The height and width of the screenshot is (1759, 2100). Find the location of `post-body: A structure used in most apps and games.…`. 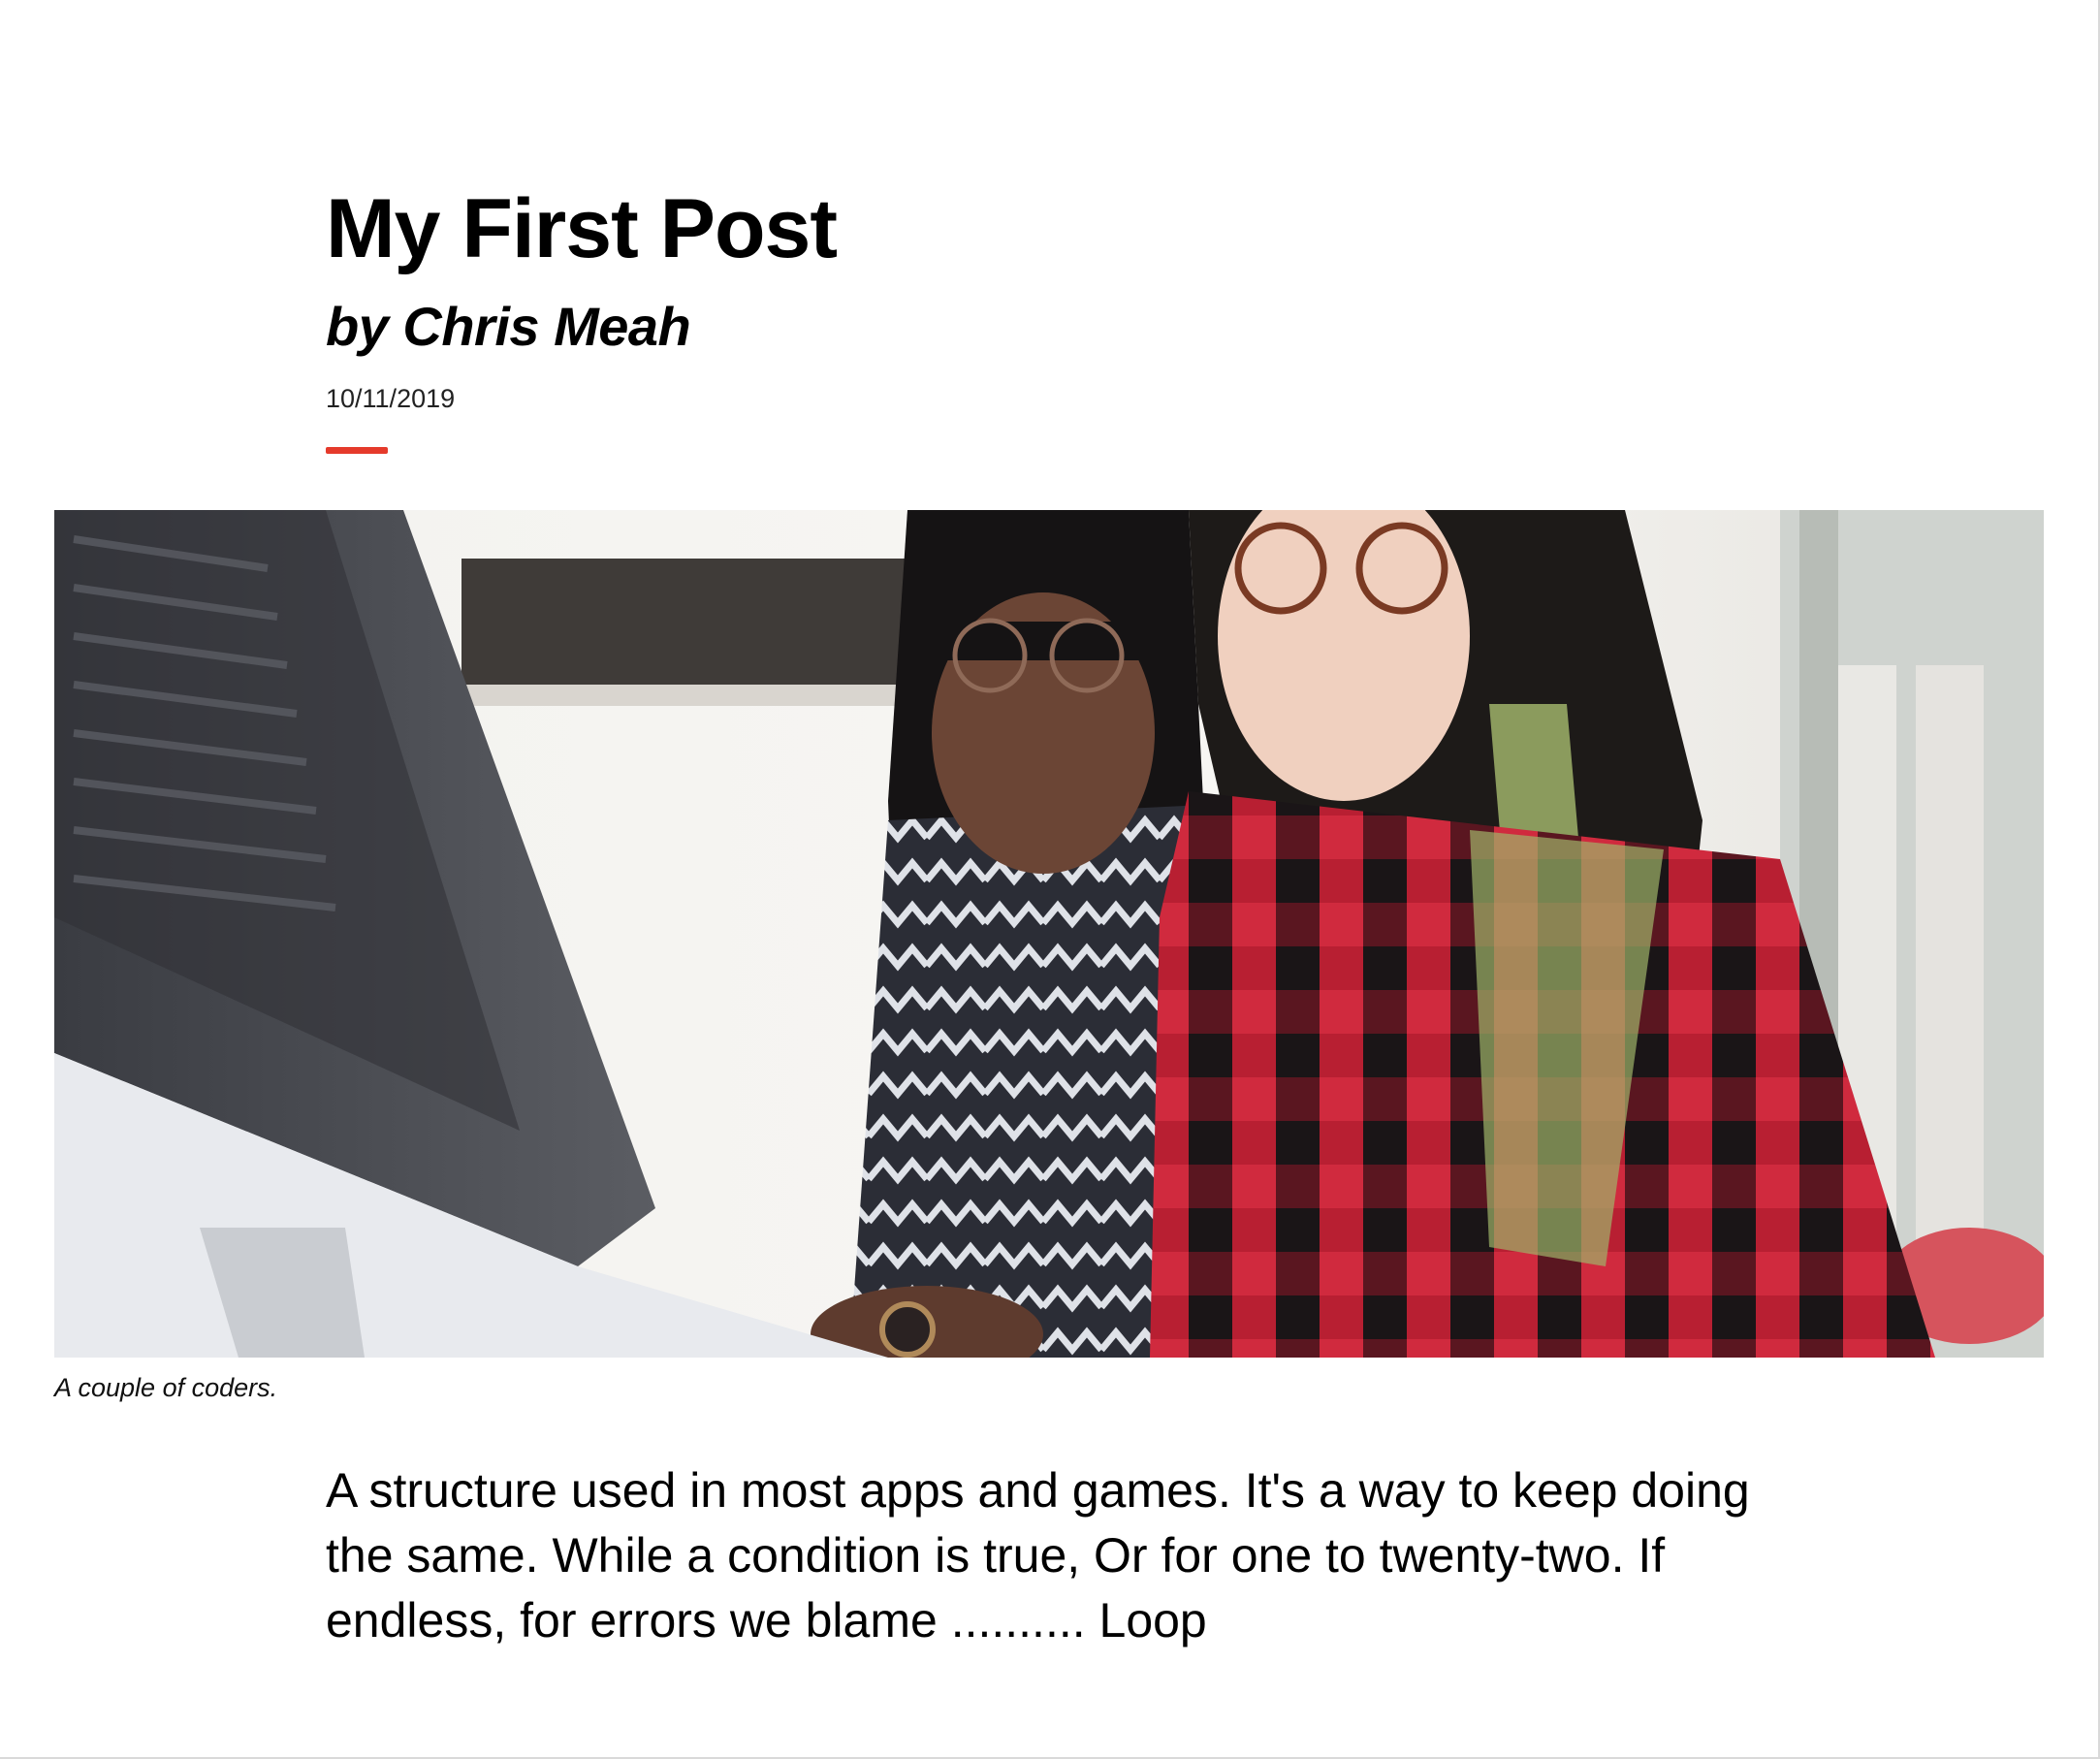

post-body: A structure used in most apps and games.… is located at coordinates (1038, 1555).